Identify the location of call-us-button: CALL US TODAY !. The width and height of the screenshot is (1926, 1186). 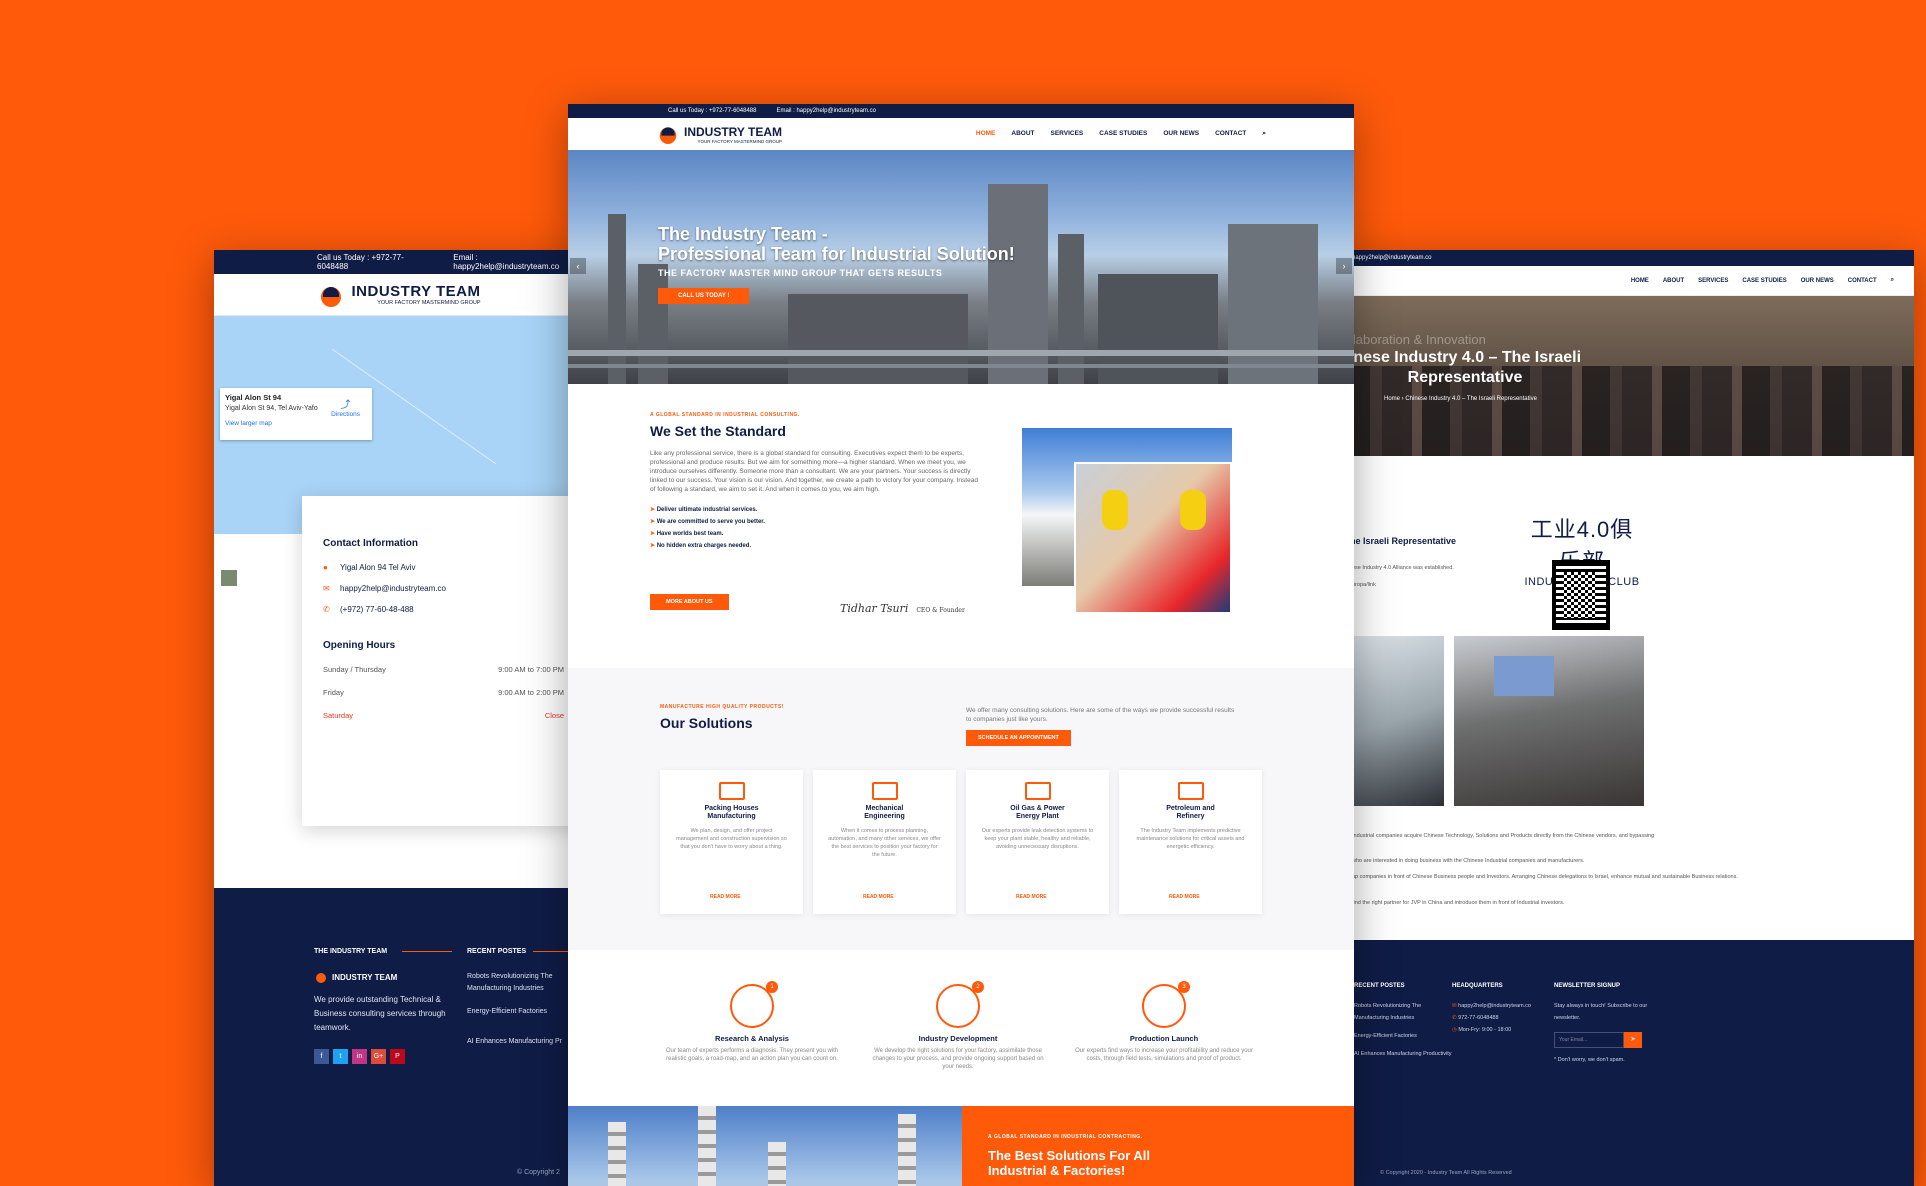
(704, 296).